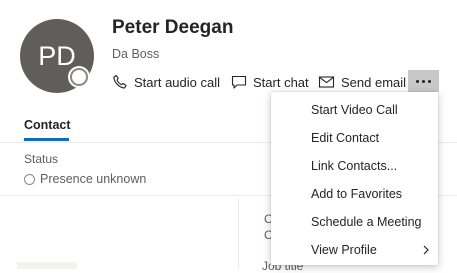  I want to click on status-label: Status, so click(41, 159).